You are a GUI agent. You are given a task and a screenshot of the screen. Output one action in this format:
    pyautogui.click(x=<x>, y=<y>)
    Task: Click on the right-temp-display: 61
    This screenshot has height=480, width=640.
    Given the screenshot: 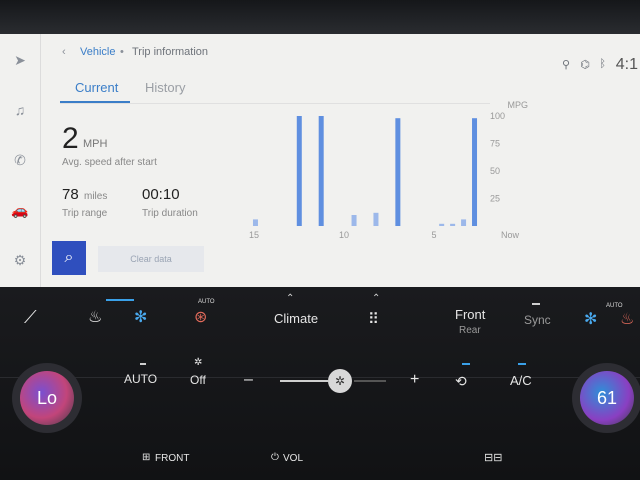 What is the action you would take?
    pyautogui.click(x=607, y=398)
    